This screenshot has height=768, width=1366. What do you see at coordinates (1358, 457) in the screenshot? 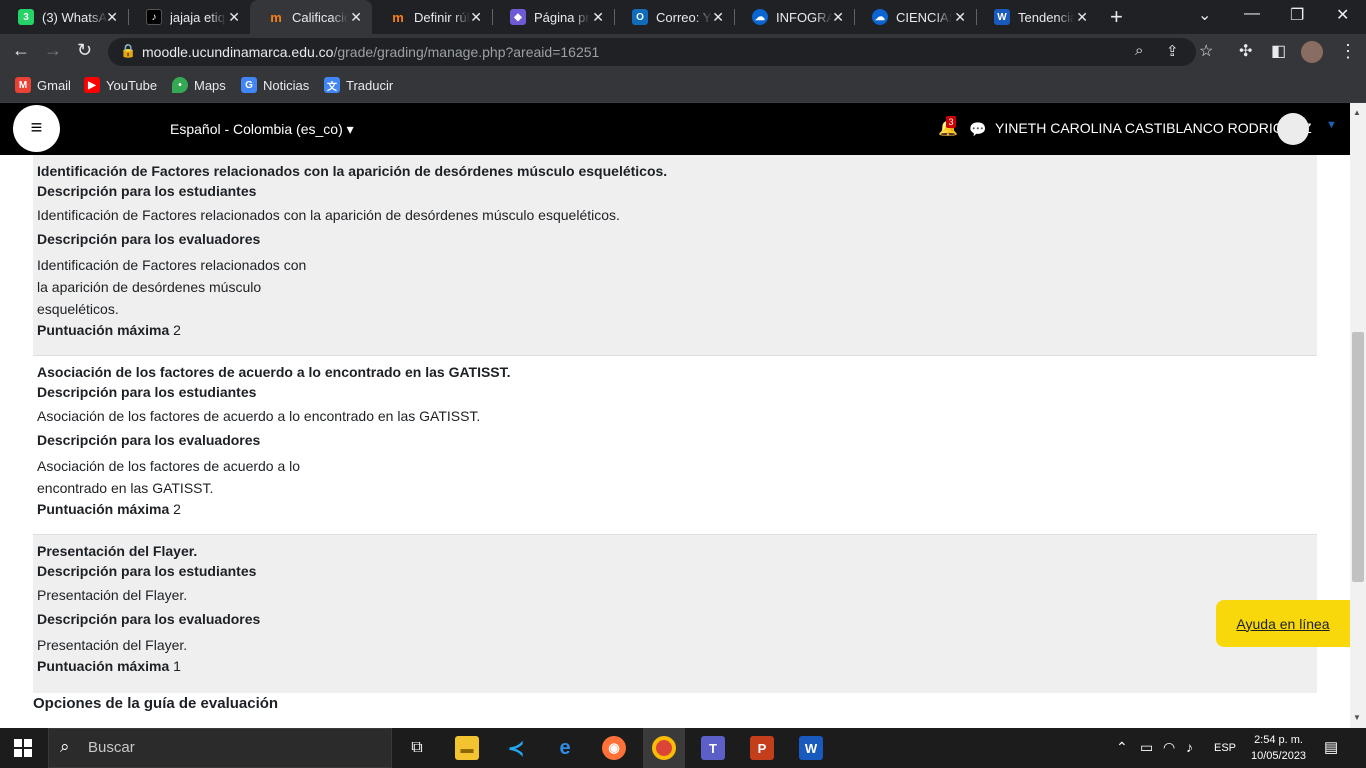
I see `page-scrollbar-thumb` at bounding box center [1358, 457].